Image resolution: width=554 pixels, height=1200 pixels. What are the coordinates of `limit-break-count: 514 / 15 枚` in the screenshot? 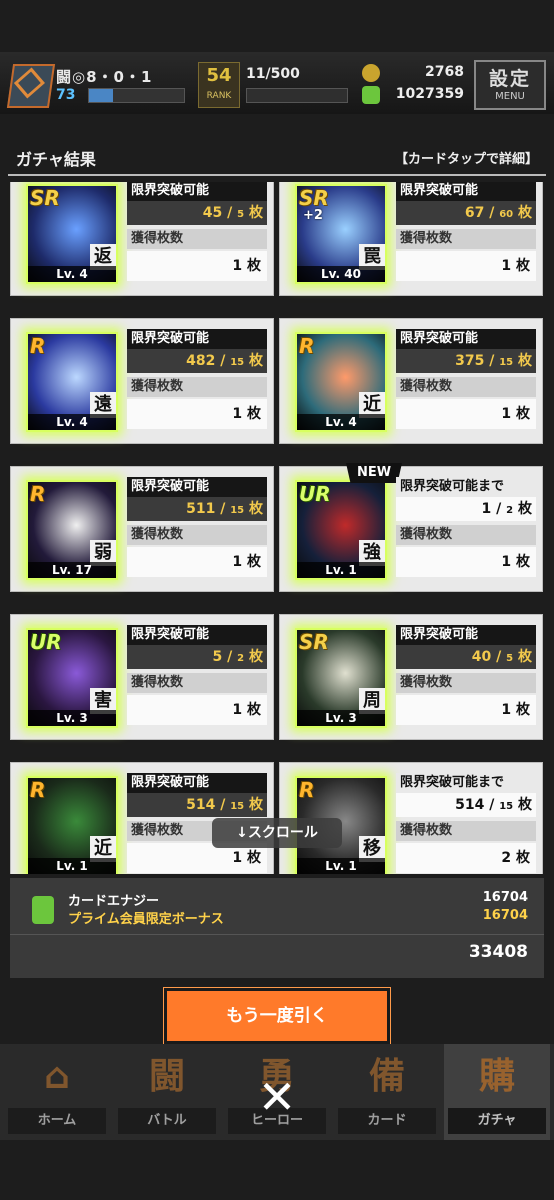 It's located at (466, 805).